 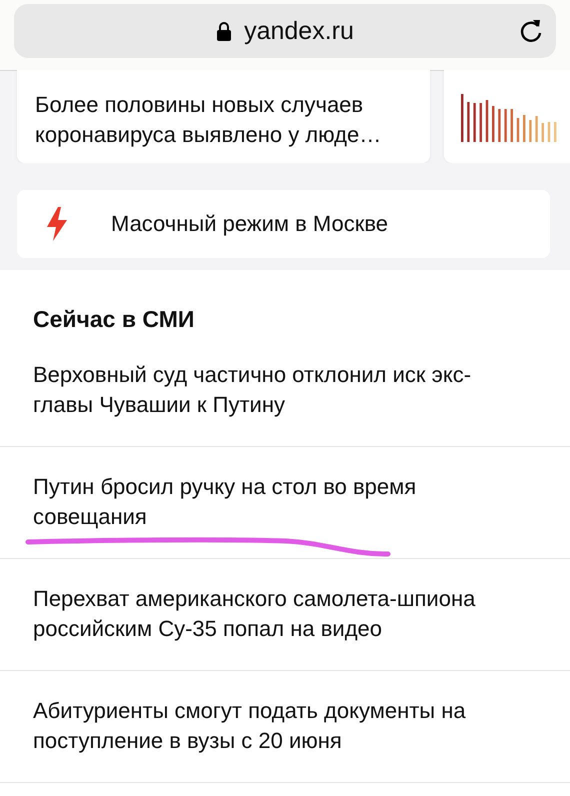 What do you see at coordinates (281, 726) in the screenshot?
I see `news-headline: Абитуриенты смогут подать документы на поступление в вузы с 20 июня` at bounding box center [281, 726].